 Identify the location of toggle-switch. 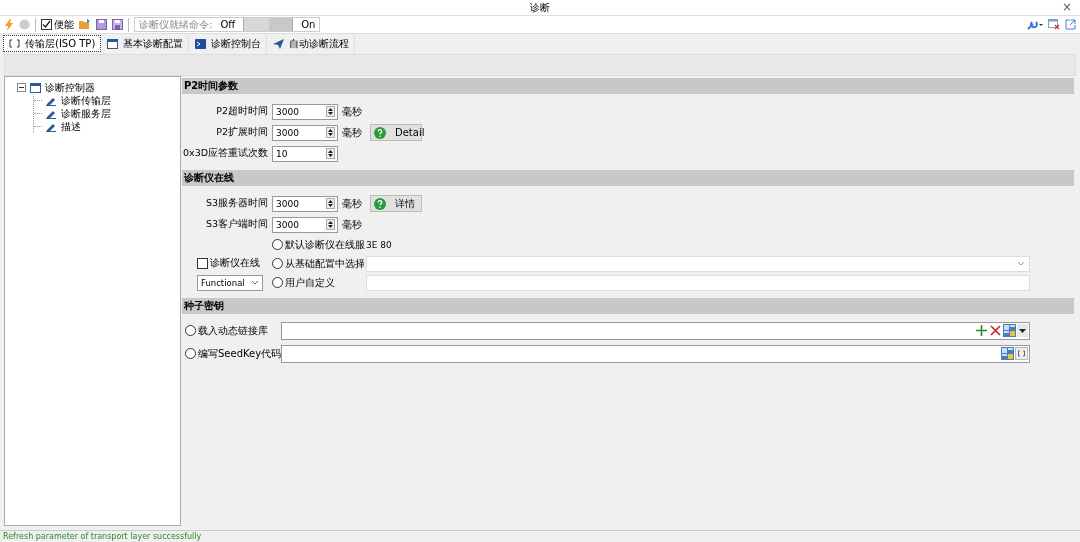
(268, 24).